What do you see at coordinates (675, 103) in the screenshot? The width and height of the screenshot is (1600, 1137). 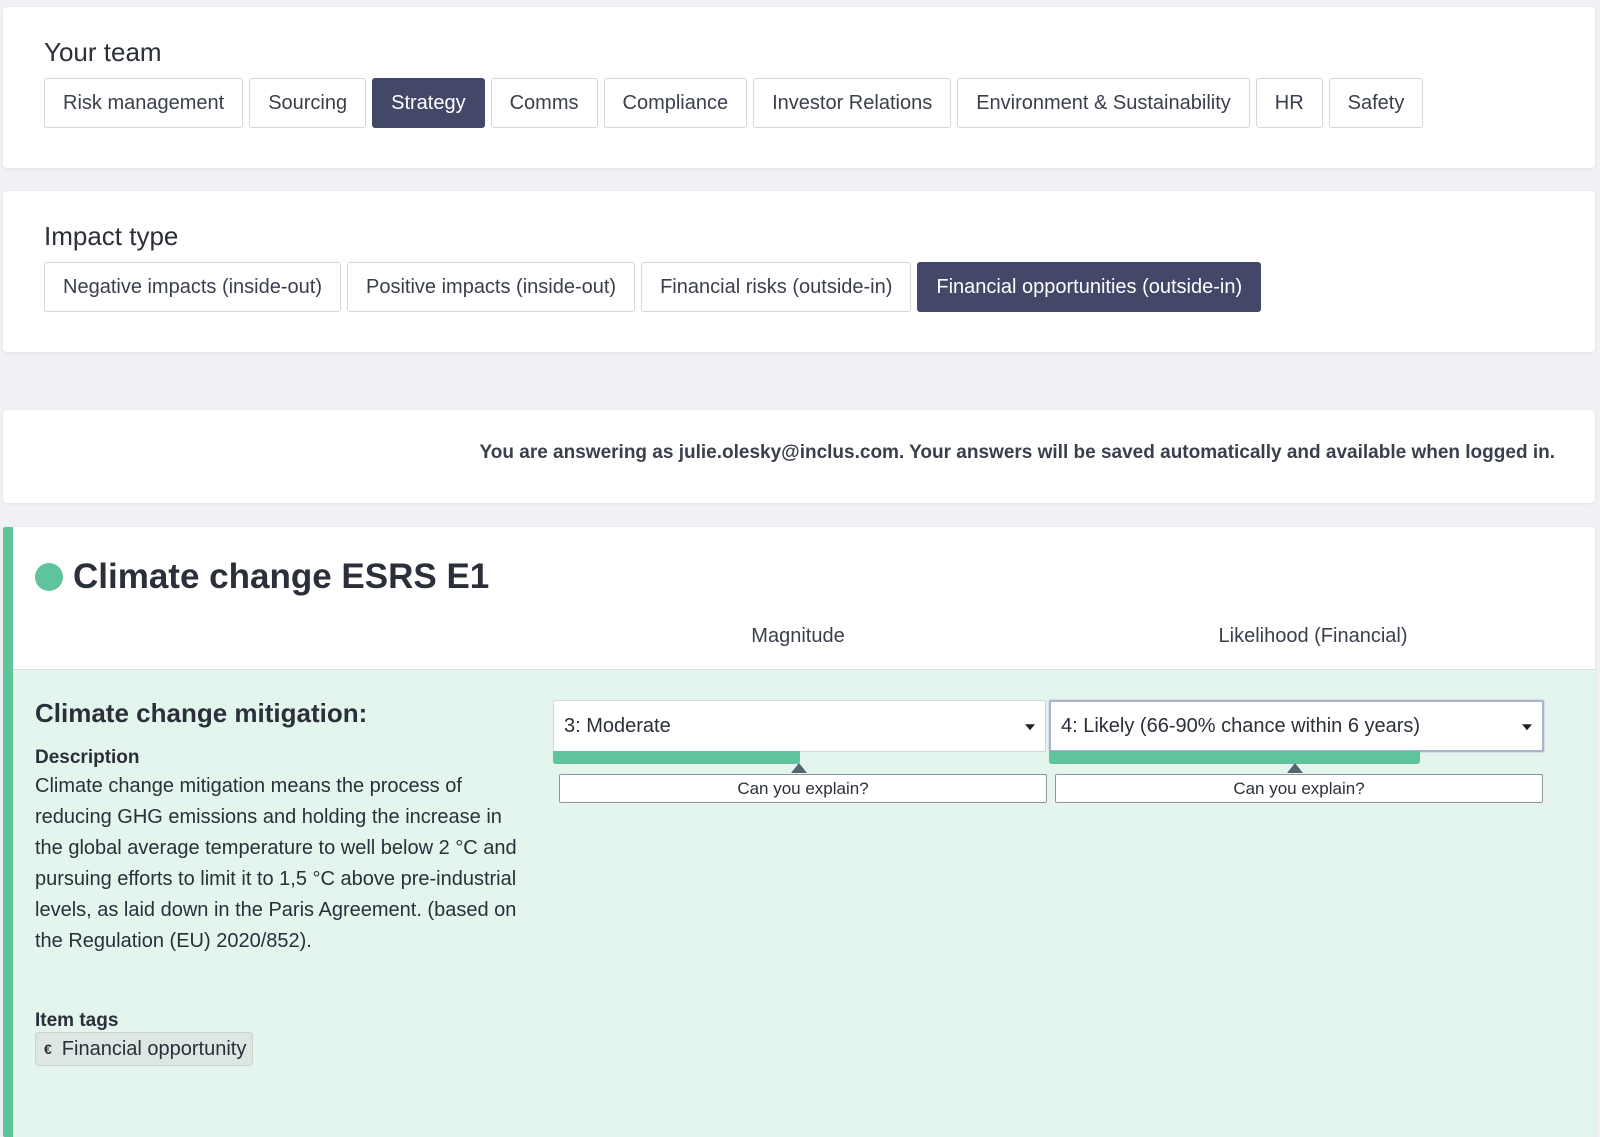 I see `team-button-compliance: Compliance` at bounding box center [675, 103].